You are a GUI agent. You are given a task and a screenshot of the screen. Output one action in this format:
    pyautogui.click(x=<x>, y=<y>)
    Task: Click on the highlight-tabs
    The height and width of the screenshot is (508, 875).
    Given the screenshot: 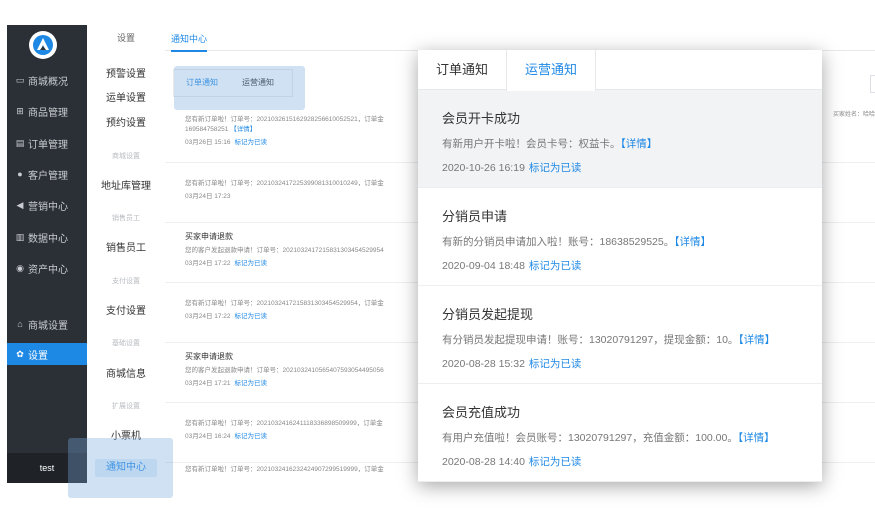 What is the action you would take?
    pyautogui.click(x=239, y=88)
    